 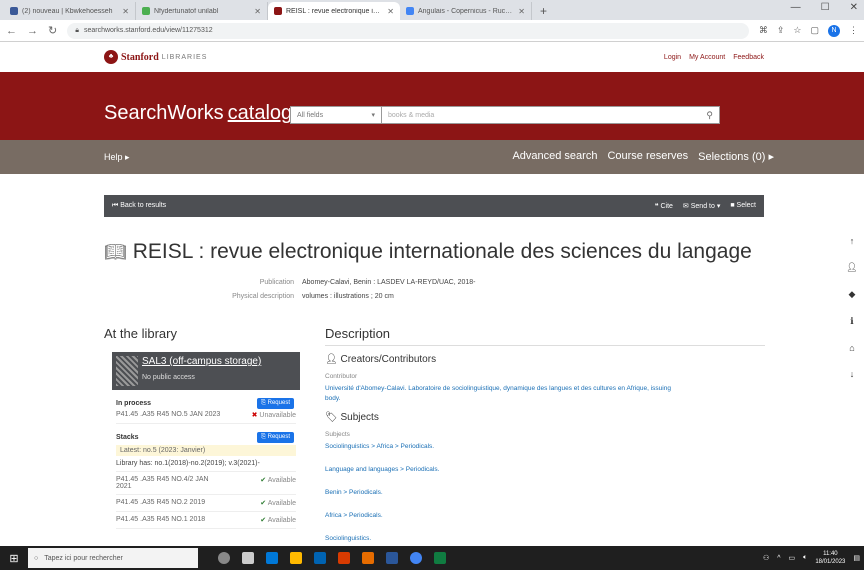 I want to click on translate-icon: ⌘, so click(x=763, y=30).